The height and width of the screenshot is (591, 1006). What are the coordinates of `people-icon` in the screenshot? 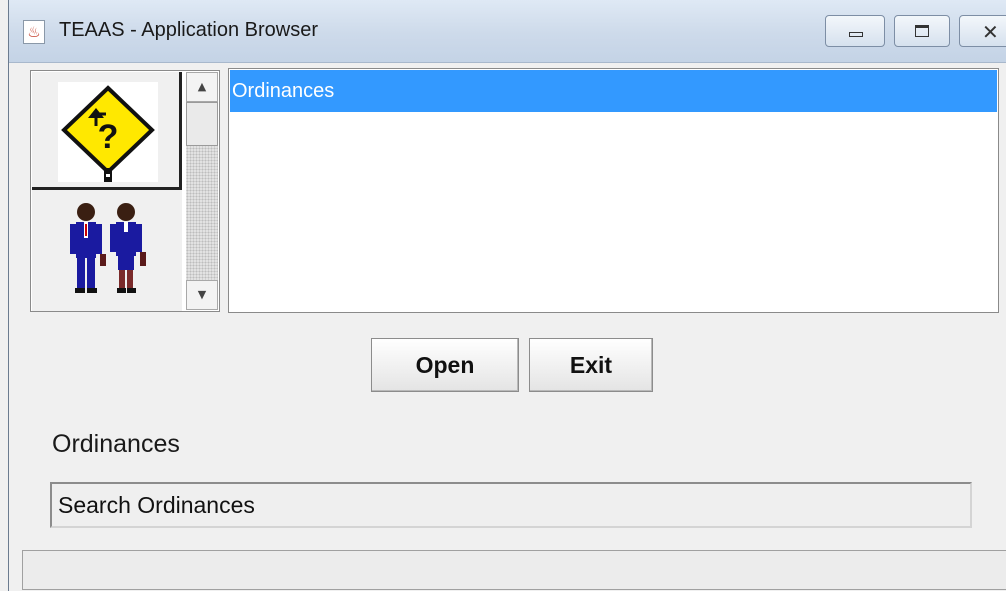 It's located at (108, 248).